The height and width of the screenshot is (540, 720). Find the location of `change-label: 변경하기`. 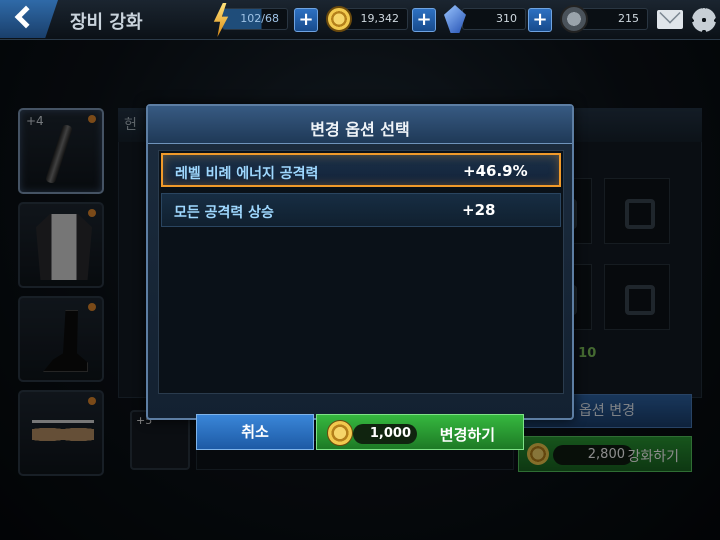

change-label: 변경하기 is located at coordinates (467, 435).